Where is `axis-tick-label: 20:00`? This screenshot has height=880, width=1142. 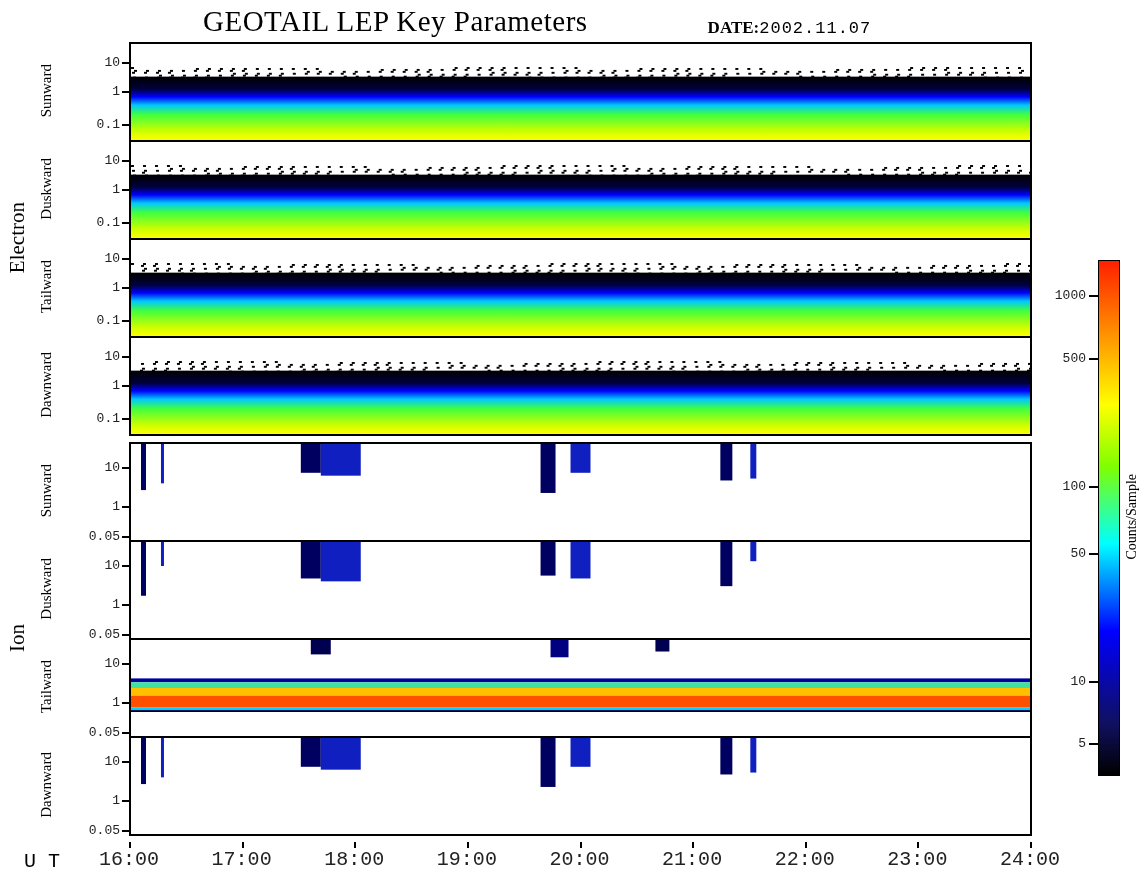 axis-tick-label: 20:00 is located at coordinates (579, 860).